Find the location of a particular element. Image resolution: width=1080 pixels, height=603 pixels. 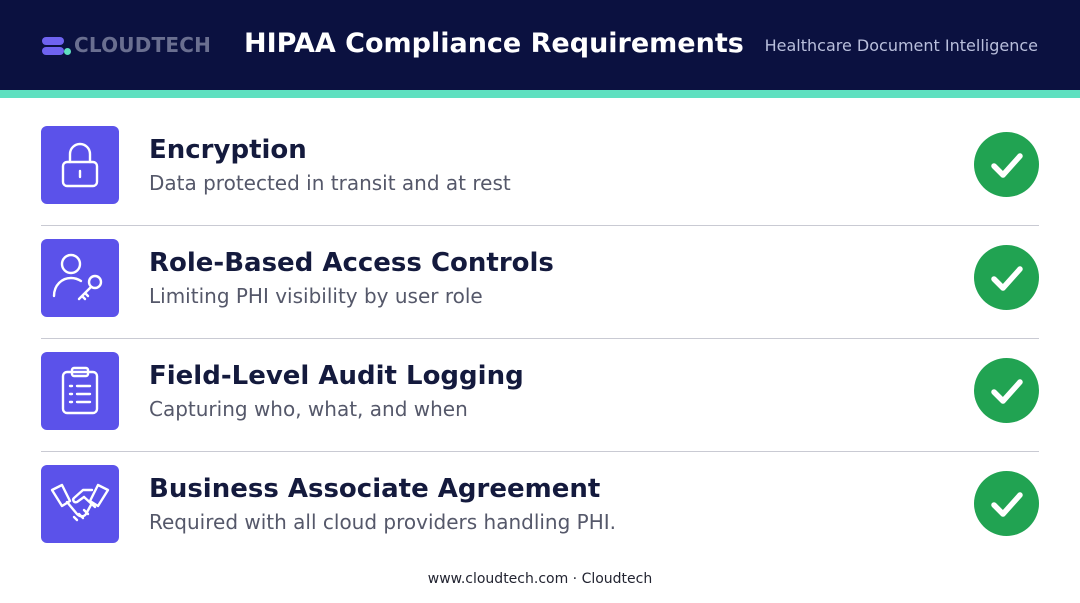

requirement-title: Encryption is located at coordinates (228, 150).